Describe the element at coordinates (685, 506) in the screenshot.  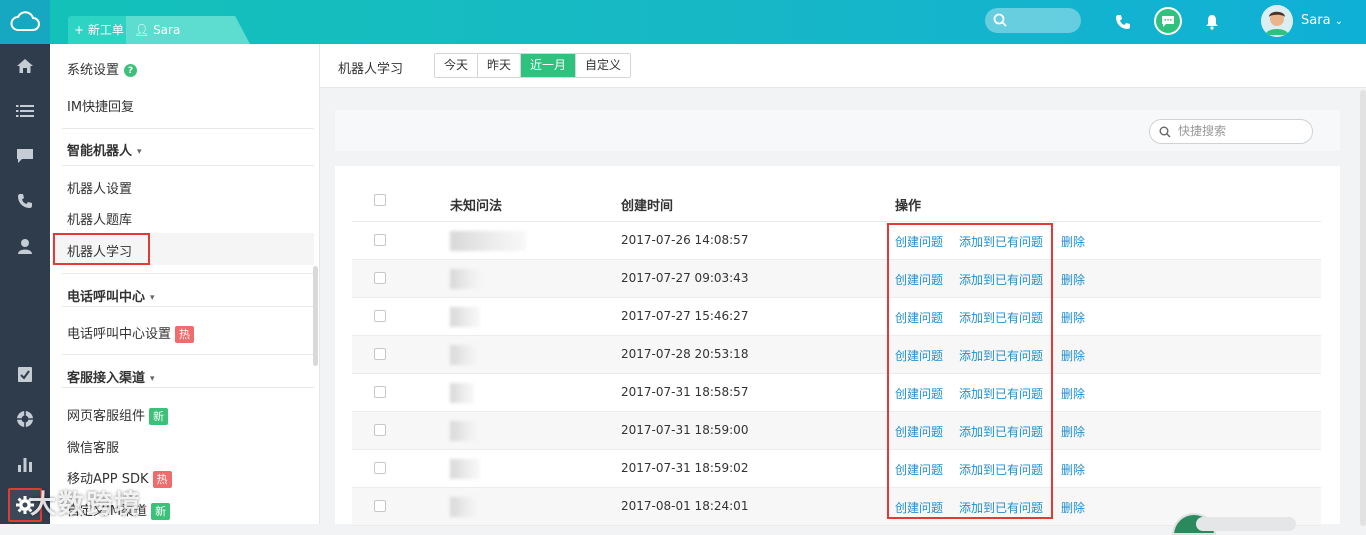
I see `created-time: 2017-08-01 18:24:01` at that location.